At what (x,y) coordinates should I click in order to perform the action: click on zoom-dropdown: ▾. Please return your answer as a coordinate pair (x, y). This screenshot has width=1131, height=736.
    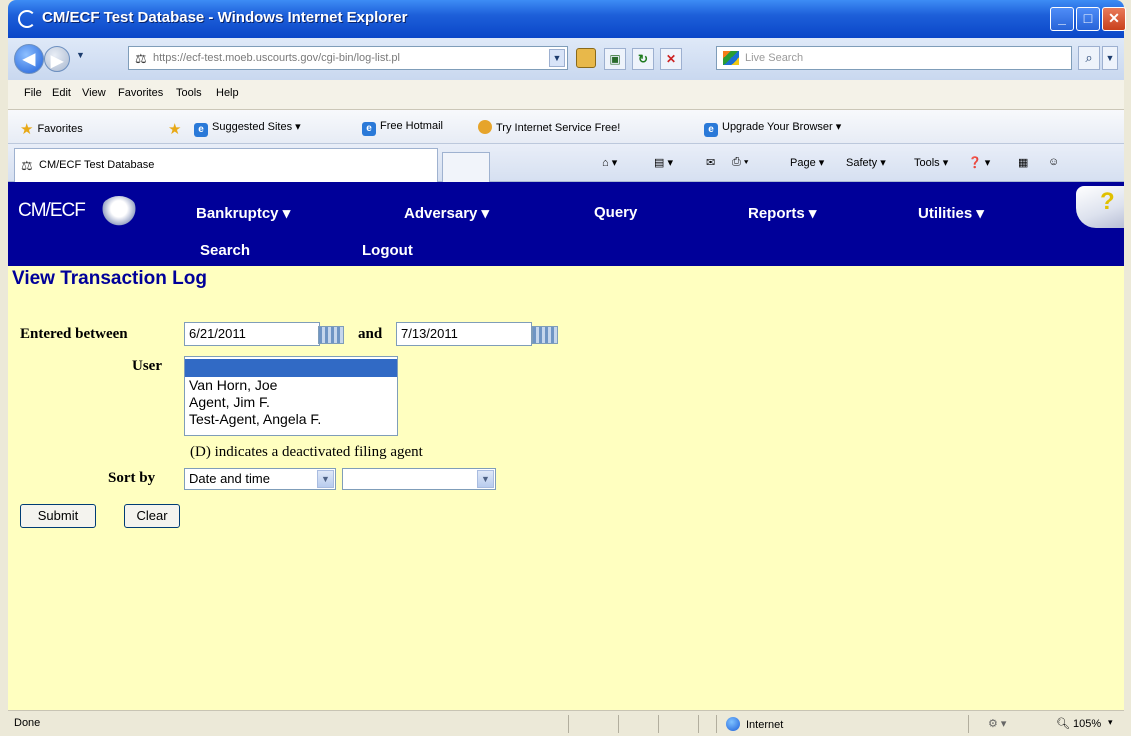
    Looking at the image, I should click on (1110, 722).